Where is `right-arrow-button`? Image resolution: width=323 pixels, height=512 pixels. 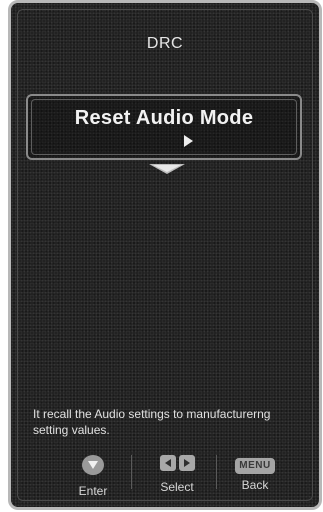
right-arrow-button is located at coordinates (186, 463).